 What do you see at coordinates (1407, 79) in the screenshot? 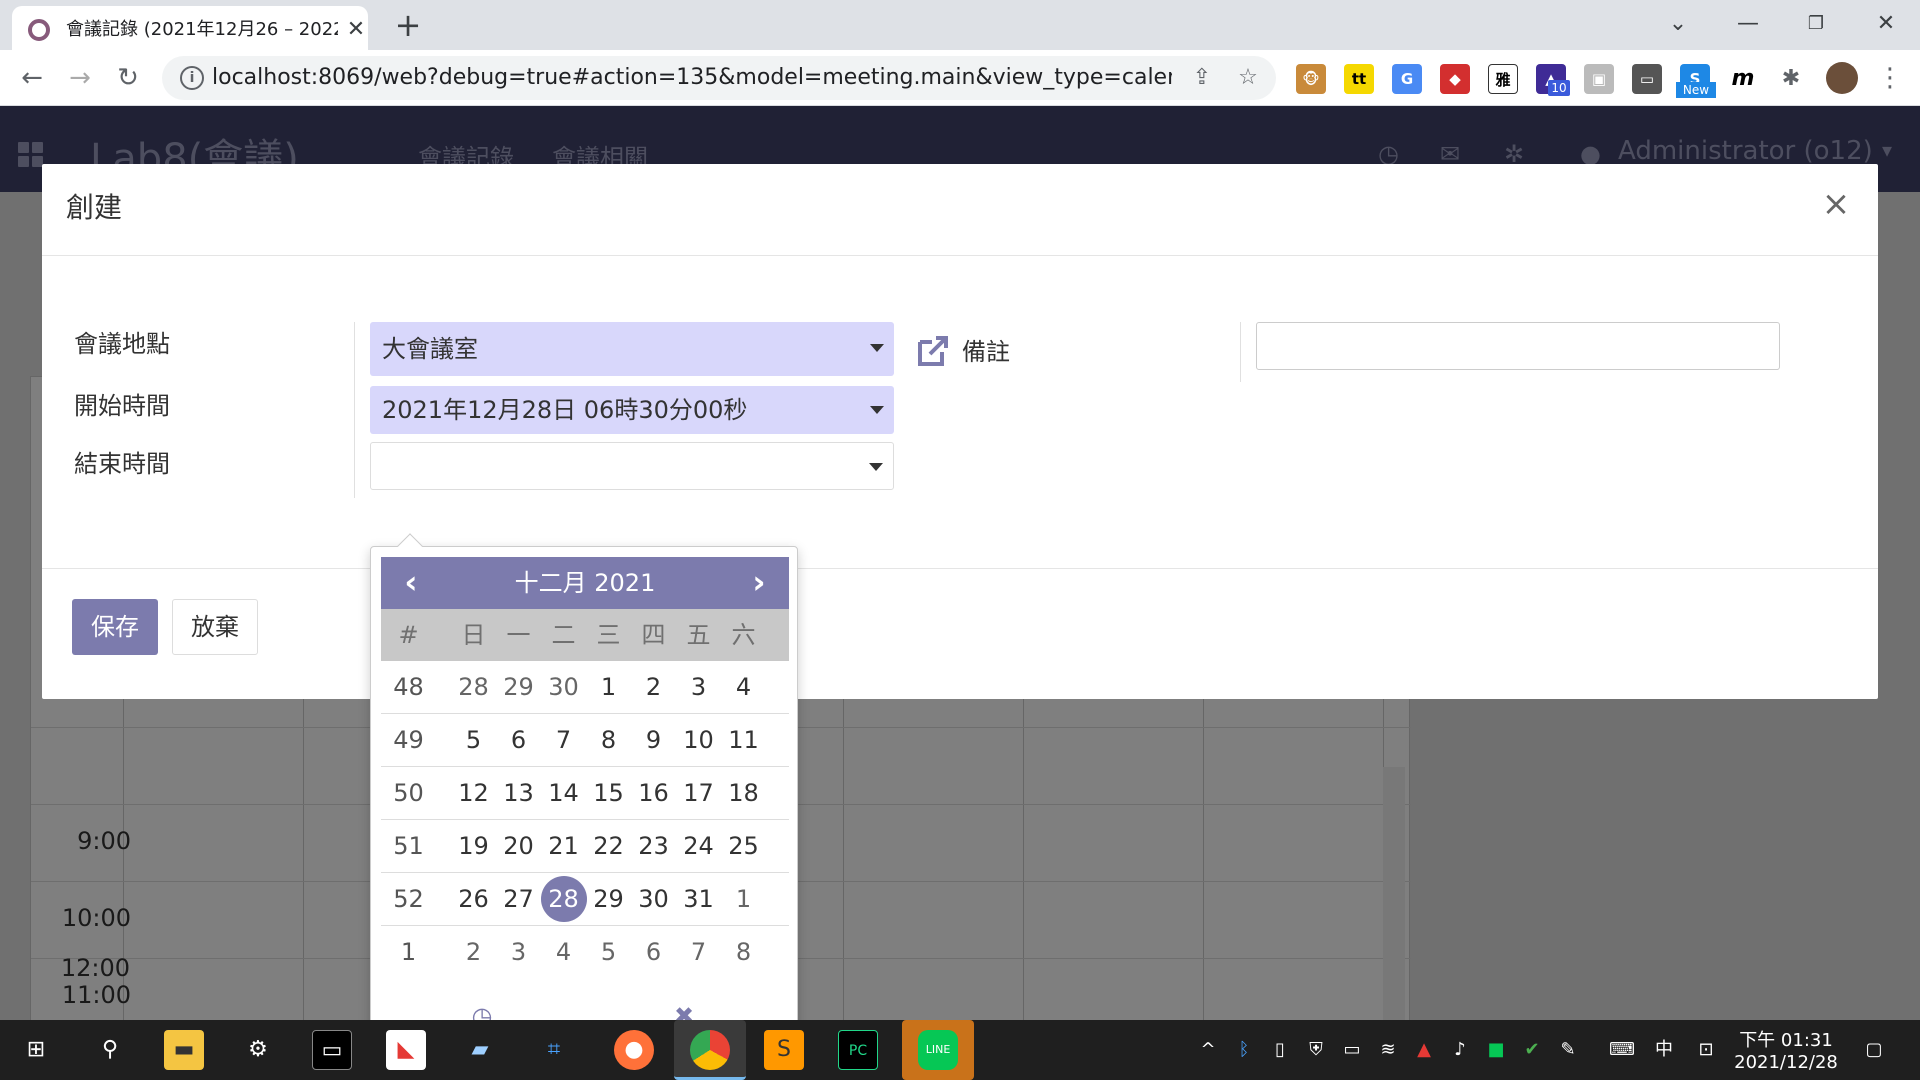
I see `translate-extension-icon: G` at bounding box center [1407, 79].